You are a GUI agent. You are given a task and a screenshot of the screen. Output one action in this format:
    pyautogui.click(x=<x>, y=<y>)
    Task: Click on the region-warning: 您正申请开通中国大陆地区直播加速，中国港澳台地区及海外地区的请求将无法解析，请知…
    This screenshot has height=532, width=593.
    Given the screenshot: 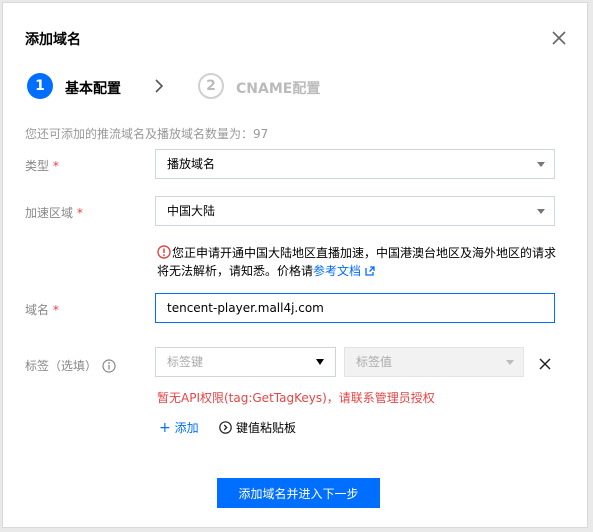 What is the action you would take?
    pyautogui.click(x=357, y=262)
    